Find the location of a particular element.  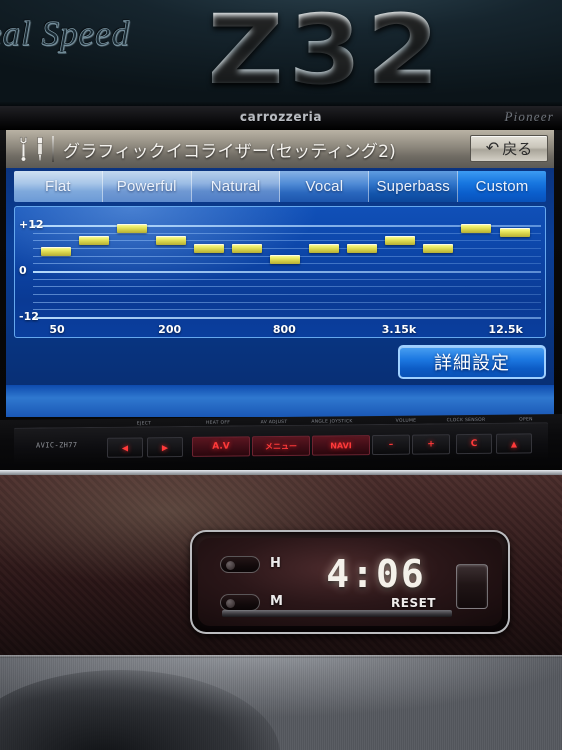

detail-settings-button: 詳細設定 is located at coordinates (472, 362).